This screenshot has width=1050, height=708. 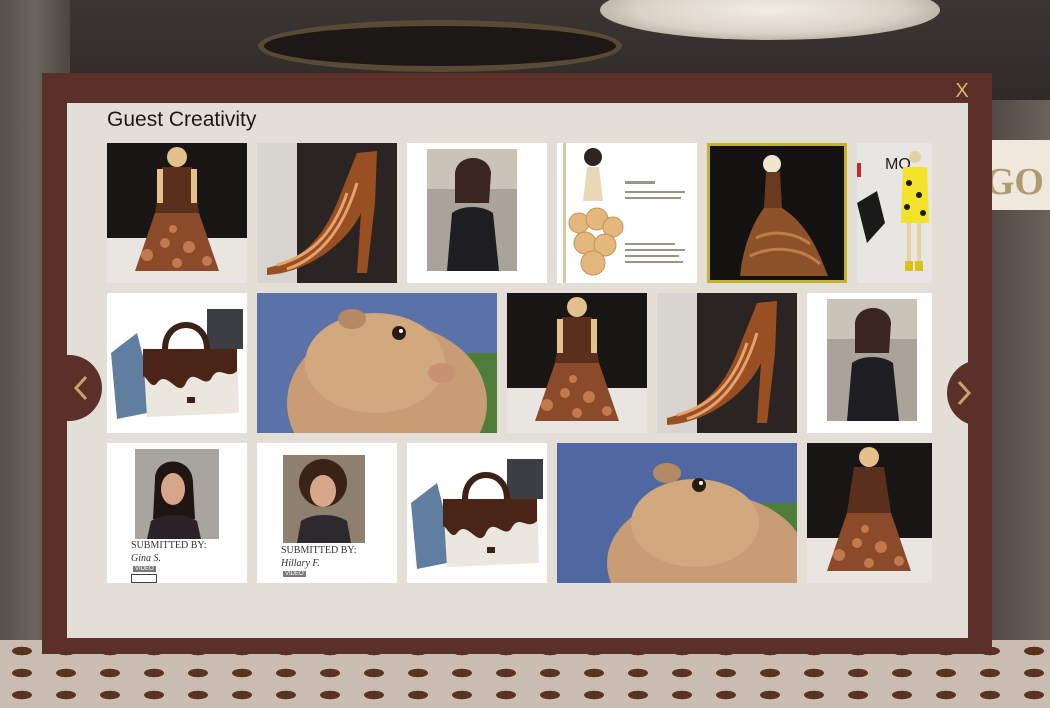 I want to click on gallery-item-chocolate-gown-selected, so click(x=777, y=213).